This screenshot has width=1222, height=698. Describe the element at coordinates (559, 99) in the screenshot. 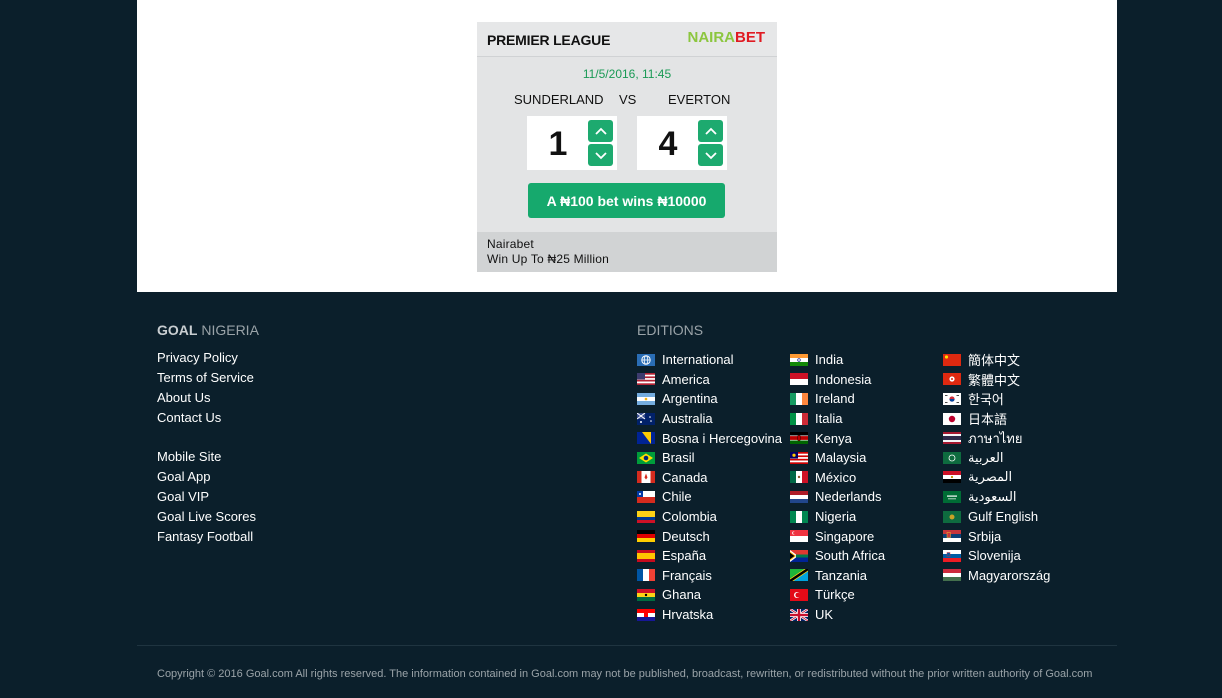

I see `home-team: SUNDERLAND` at that location.